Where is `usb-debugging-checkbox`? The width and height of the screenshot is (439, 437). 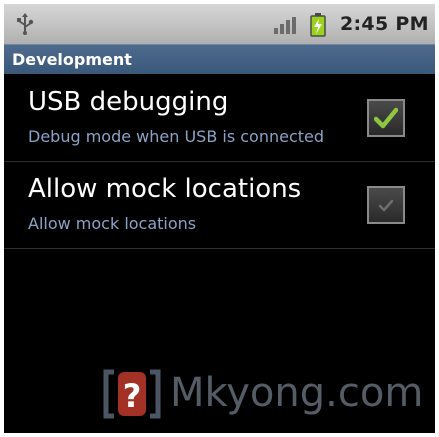 usb-debugging-checkbox is located at coordinates (386, 118).